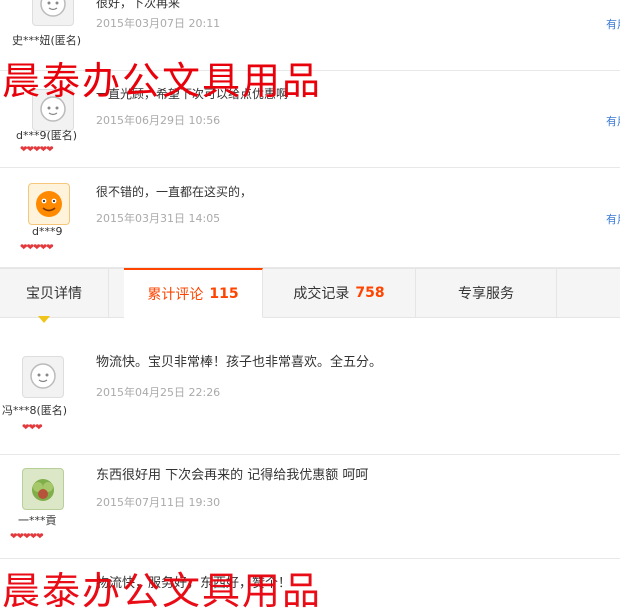 This screenshot has width=620, height=615. Describe the element at coordinates (47, 135) in the screenshot. I see `reviewer-name: d***9(匿名)` at that location.